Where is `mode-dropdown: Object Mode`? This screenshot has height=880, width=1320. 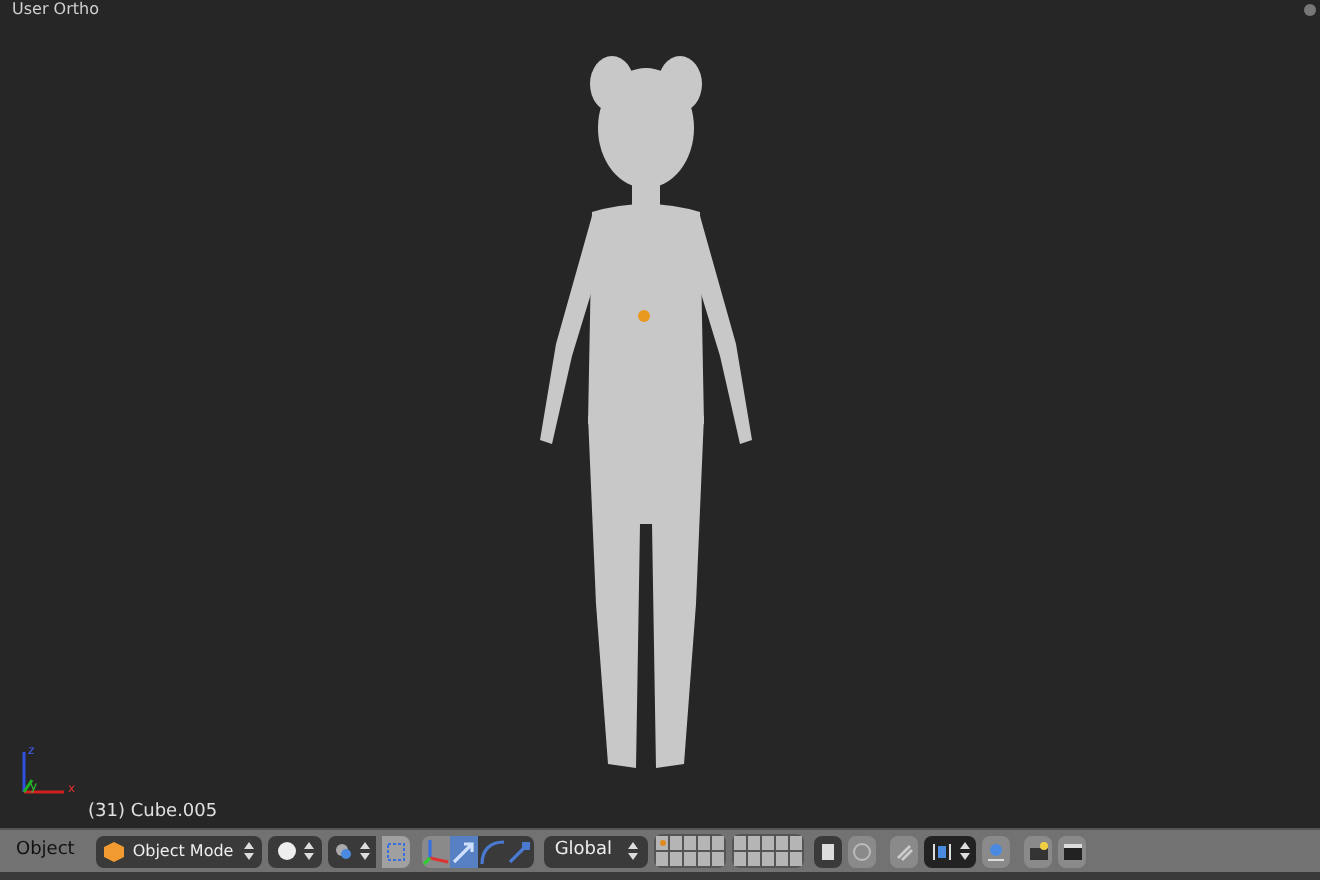 mode-dropdown: Object Mode is located at coordinates (179, 851).